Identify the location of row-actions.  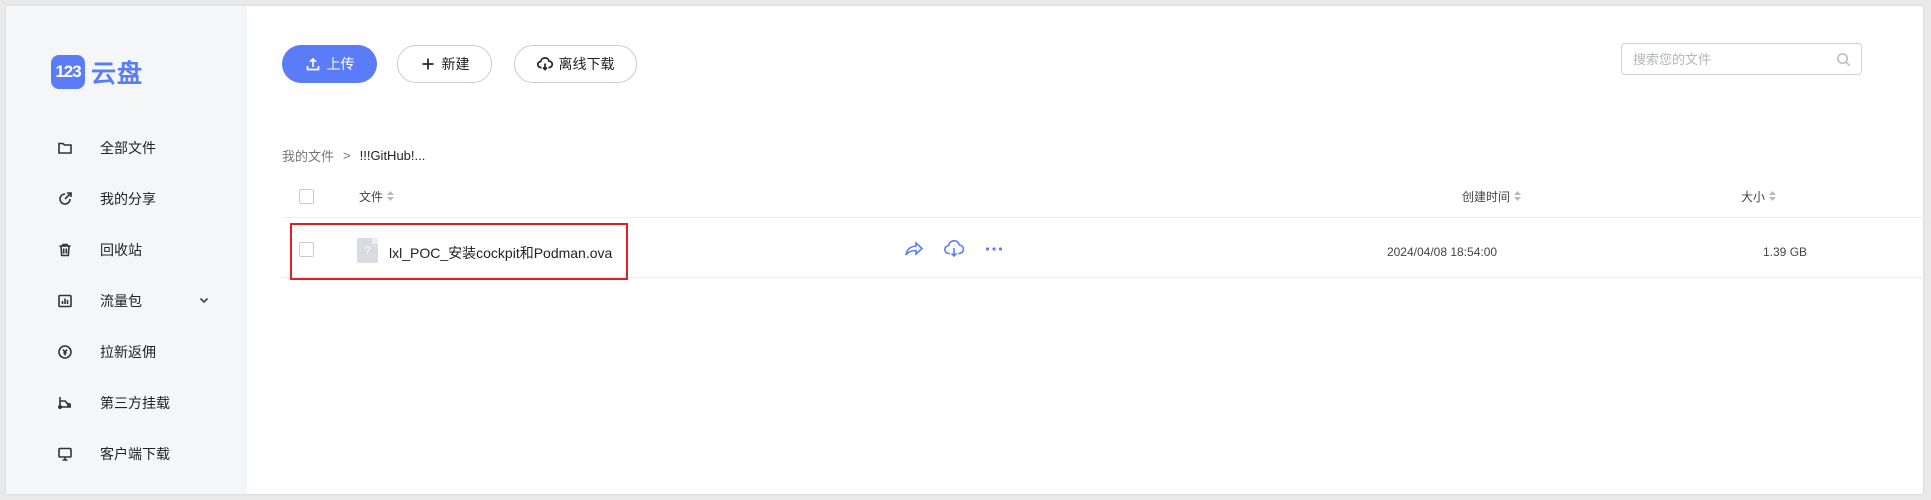
(954, 251).